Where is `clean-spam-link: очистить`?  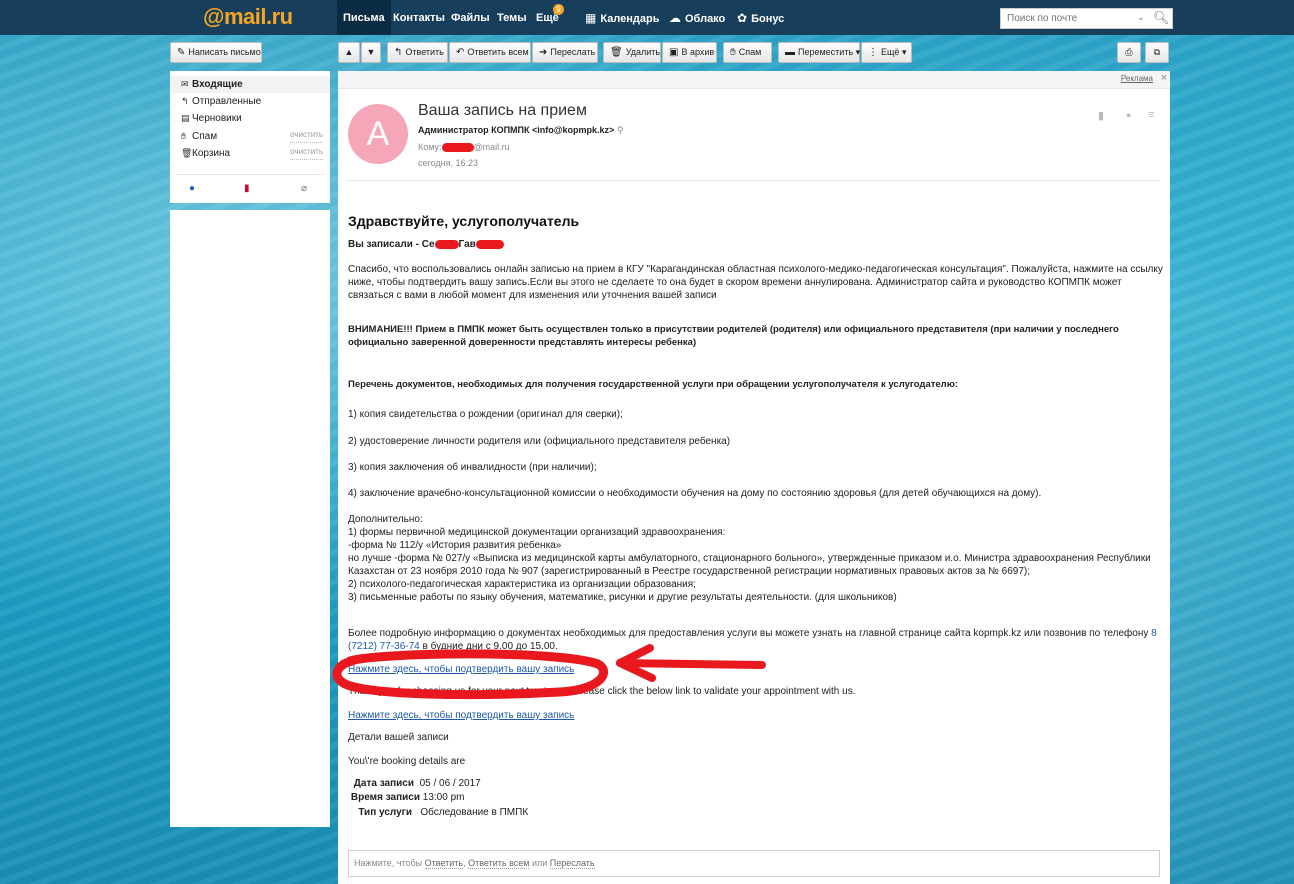
clean-spam-link: очистить is located at coordinates (306, 135).